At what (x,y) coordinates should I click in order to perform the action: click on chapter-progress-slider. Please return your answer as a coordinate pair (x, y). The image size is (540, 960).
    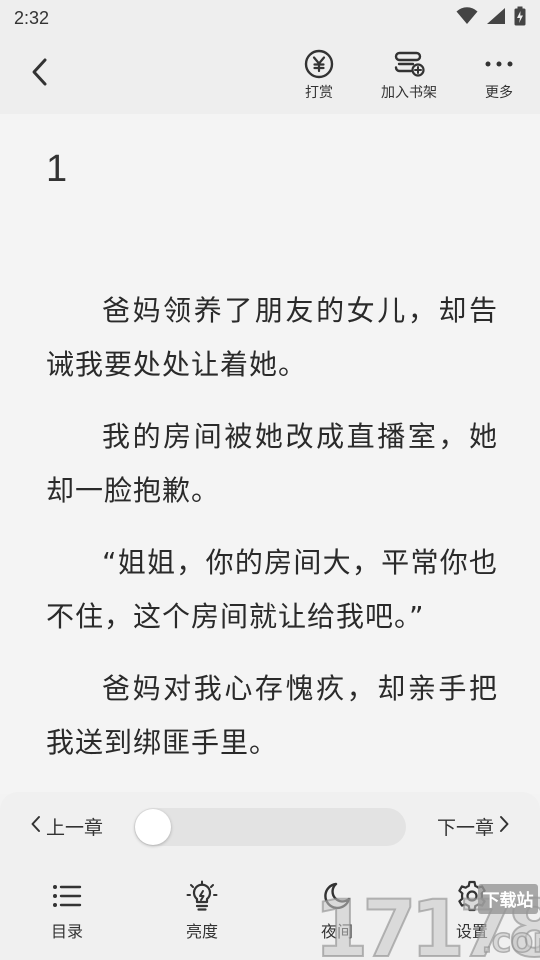
    Looking at the image, I should click on (270, 827).